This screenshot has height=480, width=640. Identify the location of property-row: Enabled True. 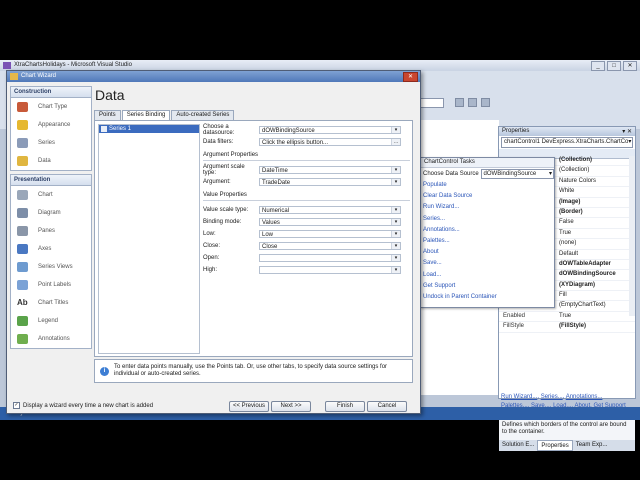
(567, 317).